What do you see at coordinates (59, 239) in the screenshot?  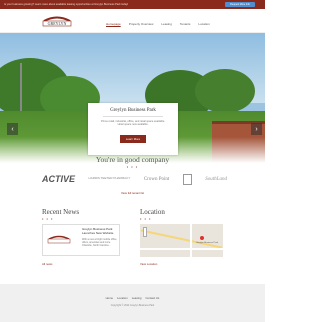 I see `news-item-logo` at bounding box center [59, 239].